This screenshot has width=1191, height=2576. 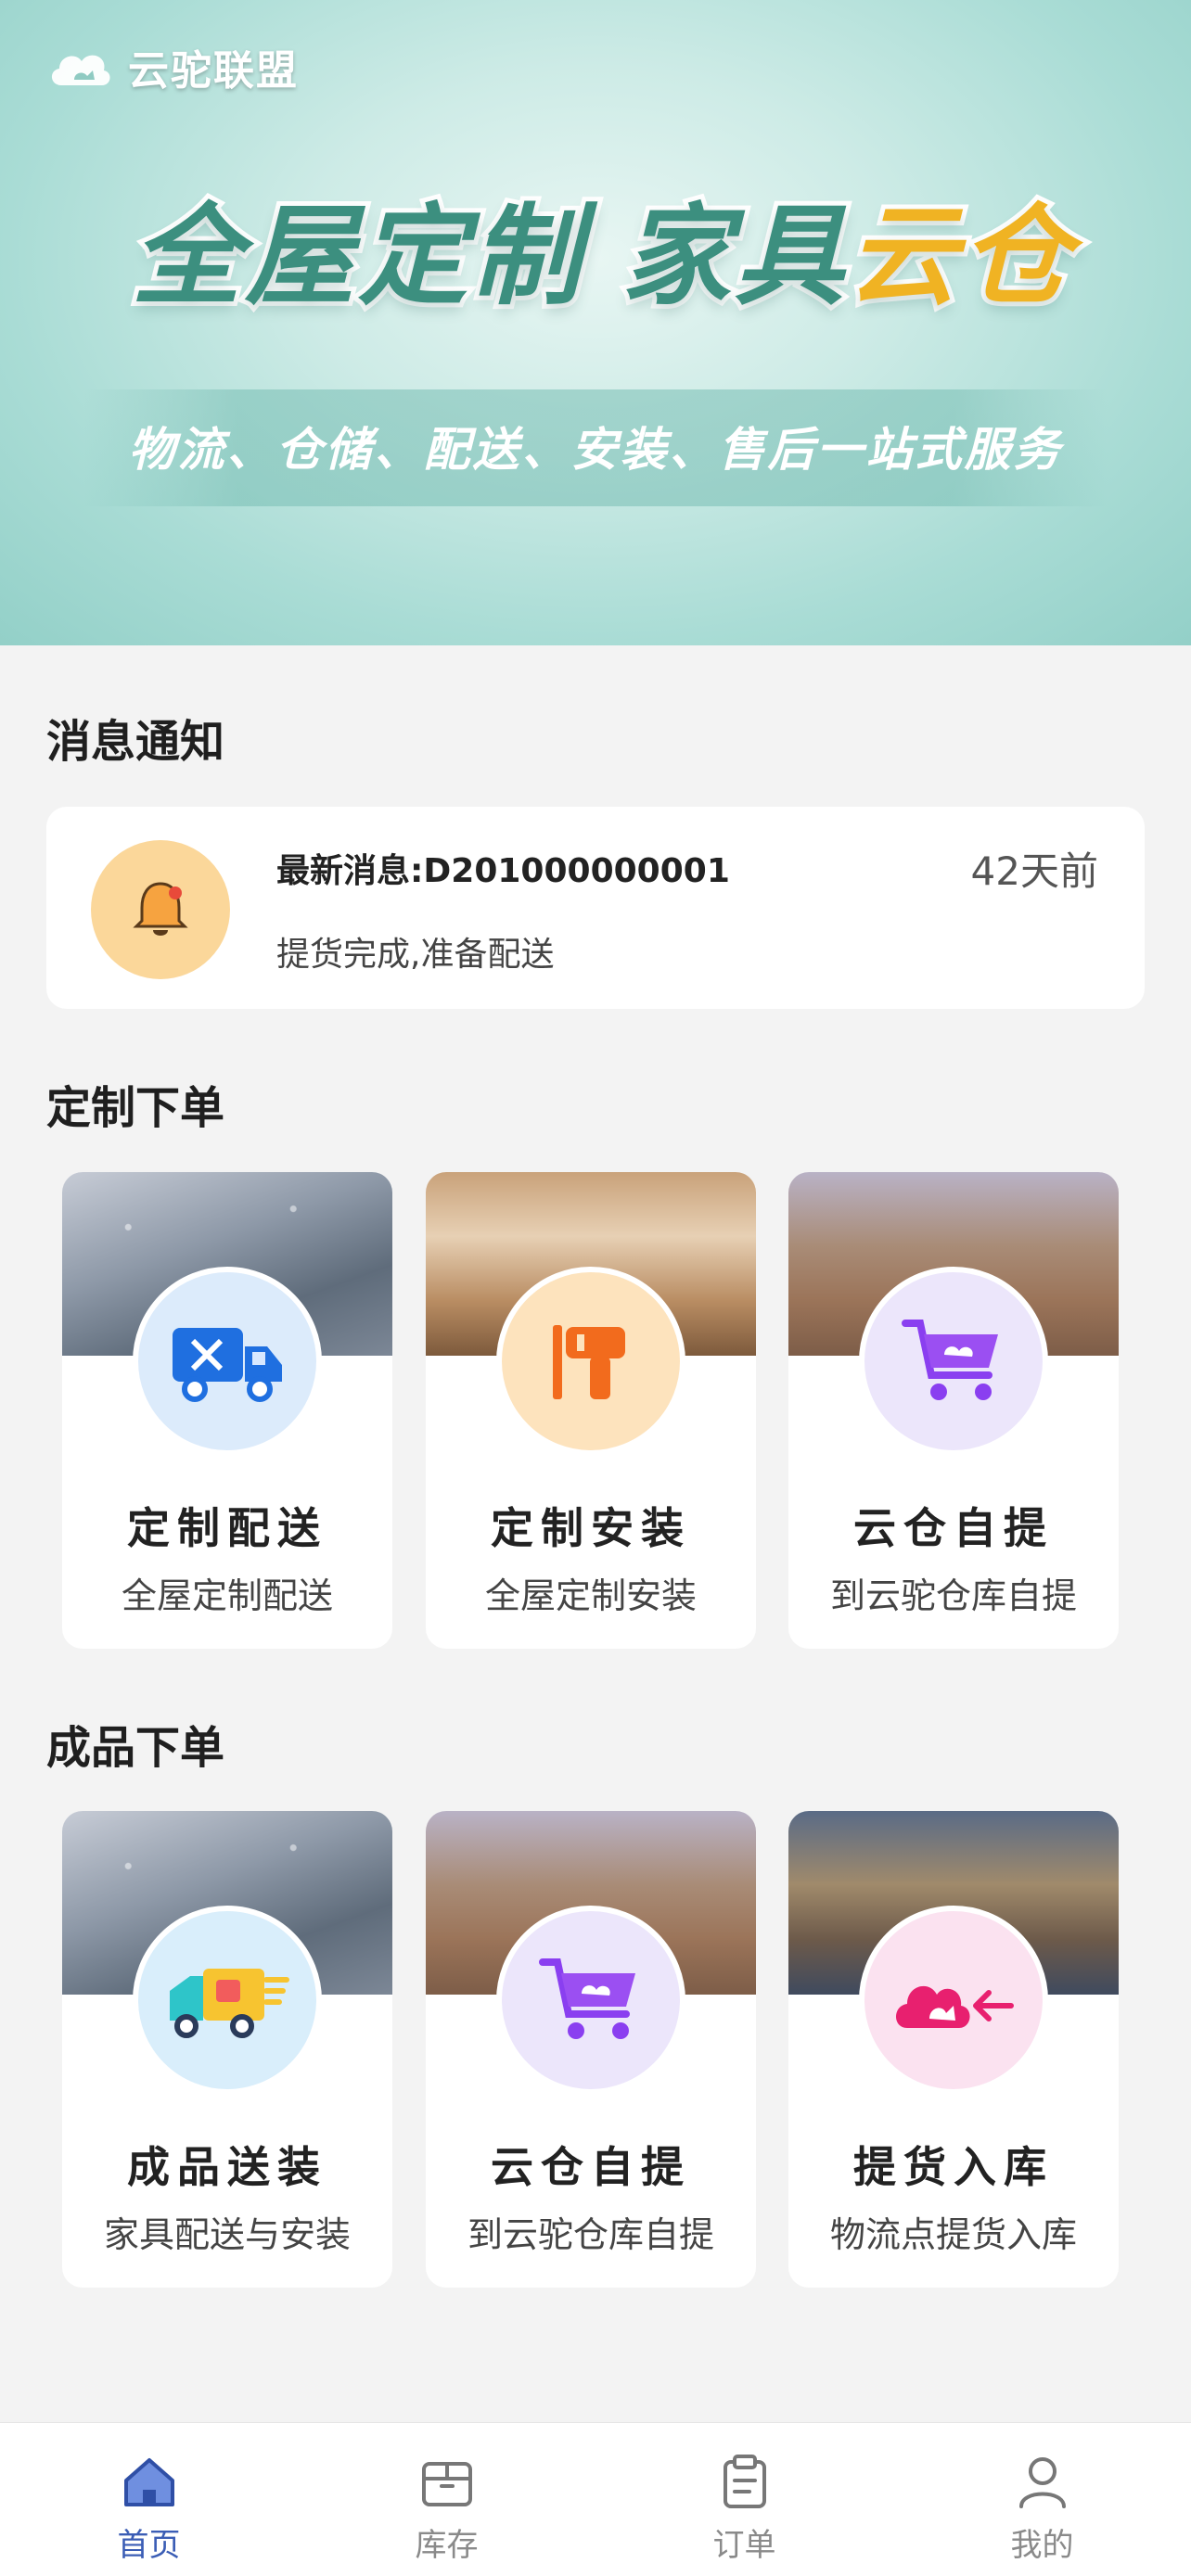 What do you see at coordinates (227, 1528) in the screenshot?
I see `card-title: 定制配送` at bounding box center [227, 1528].